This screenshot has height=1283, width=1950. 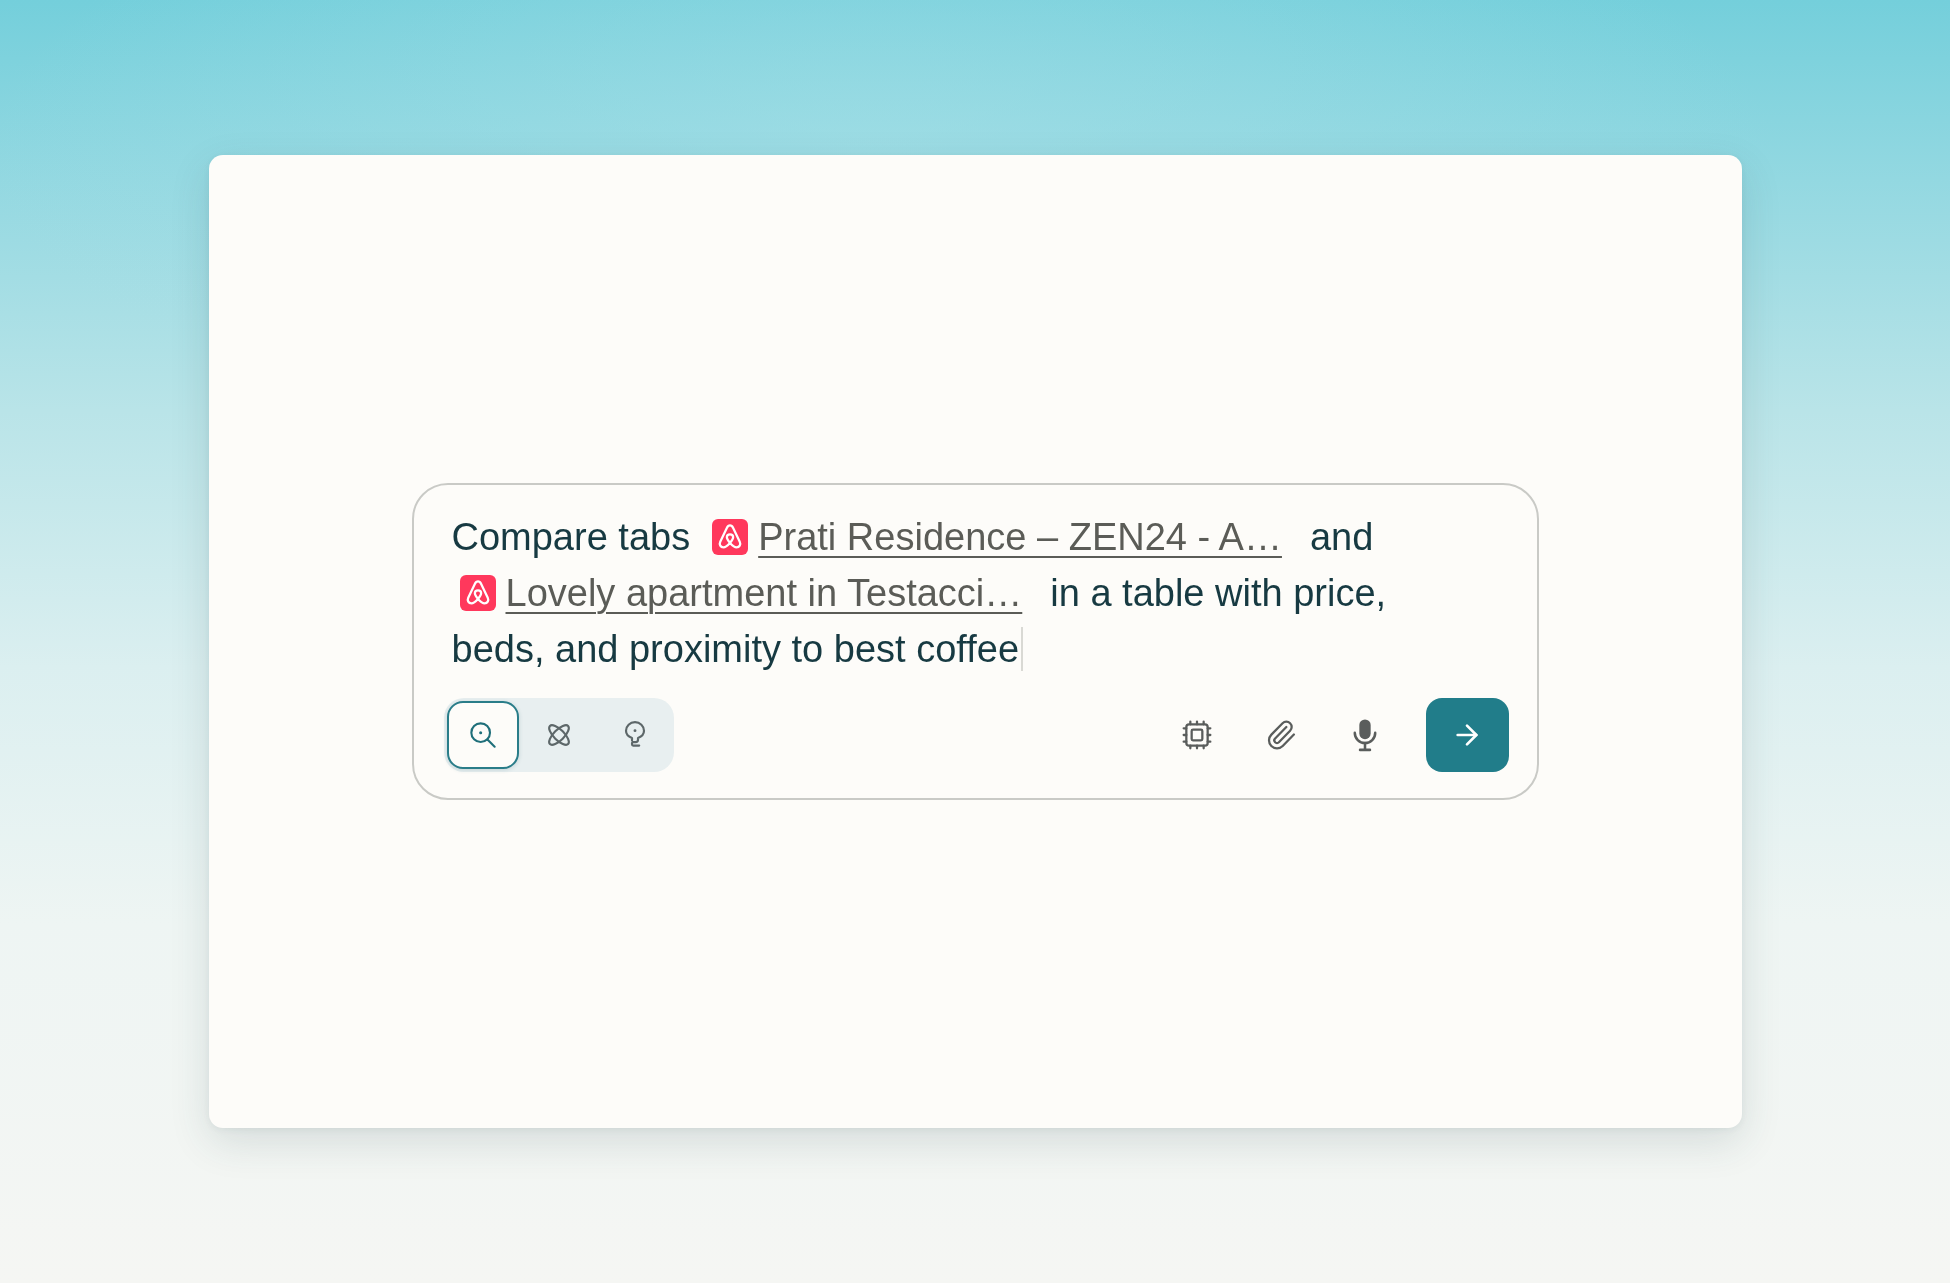 I want to click on chat-input-box: Compare tabs Prati Residence – ZEN24 - A… and Lovely apartment in Testacci… in a table with price, beds, and proximity to best coffee, so click(x=975, y=641).